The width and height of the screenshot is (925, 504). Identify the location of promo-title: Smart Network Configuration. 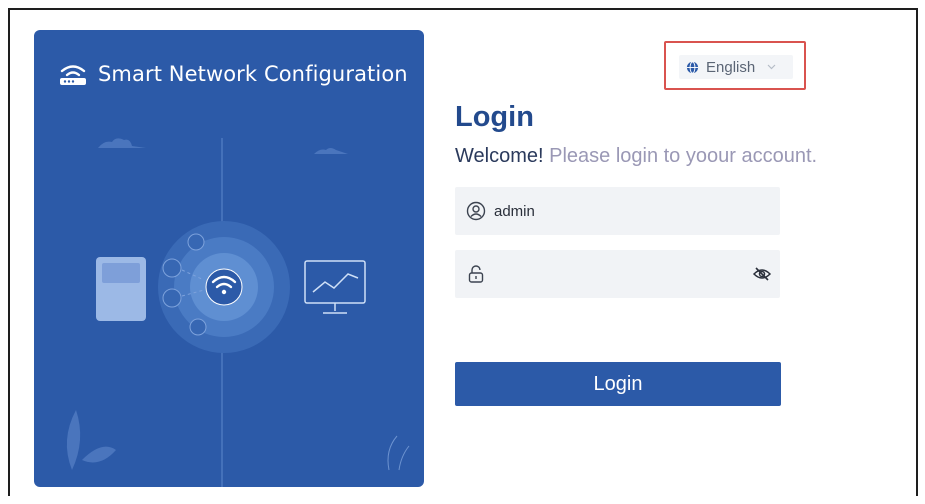
(253, 74).